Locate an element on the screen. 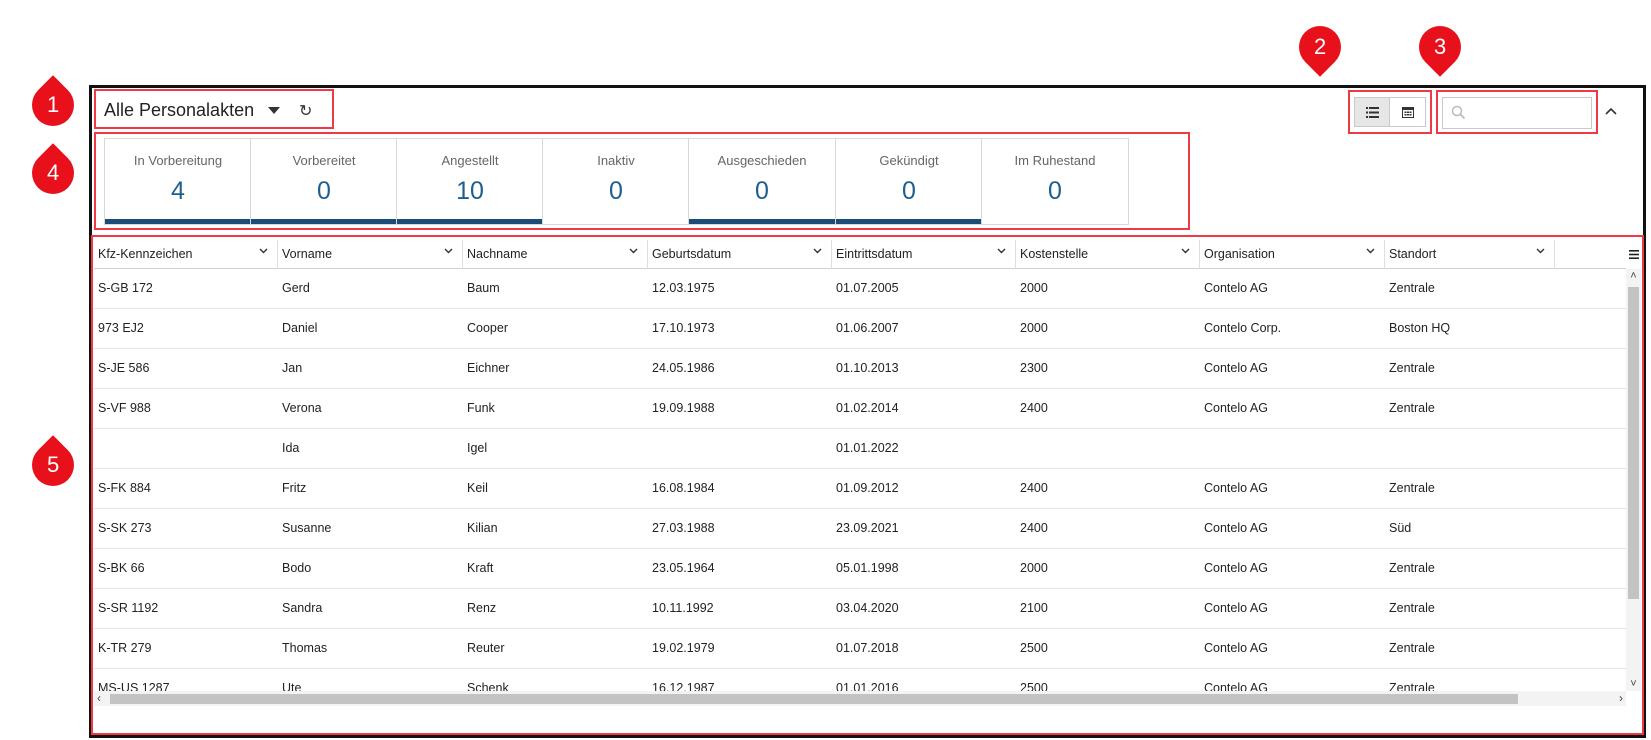  column-header-label: Geburtsdatum is located at coordinates (692, 254).